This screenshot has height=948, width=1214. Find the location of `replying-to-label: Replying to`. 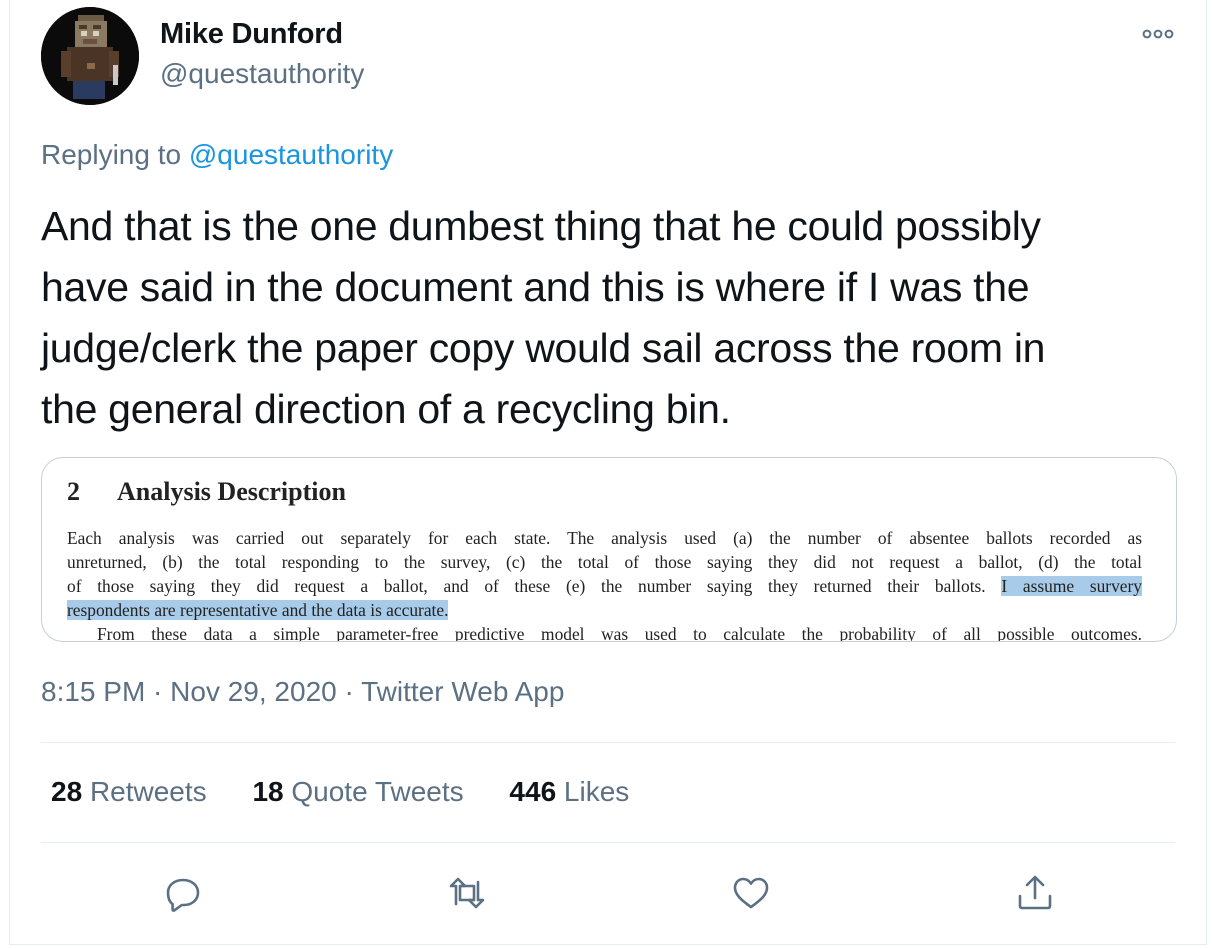

replying-to-label: Replying to is located at coordinates (111, 154).